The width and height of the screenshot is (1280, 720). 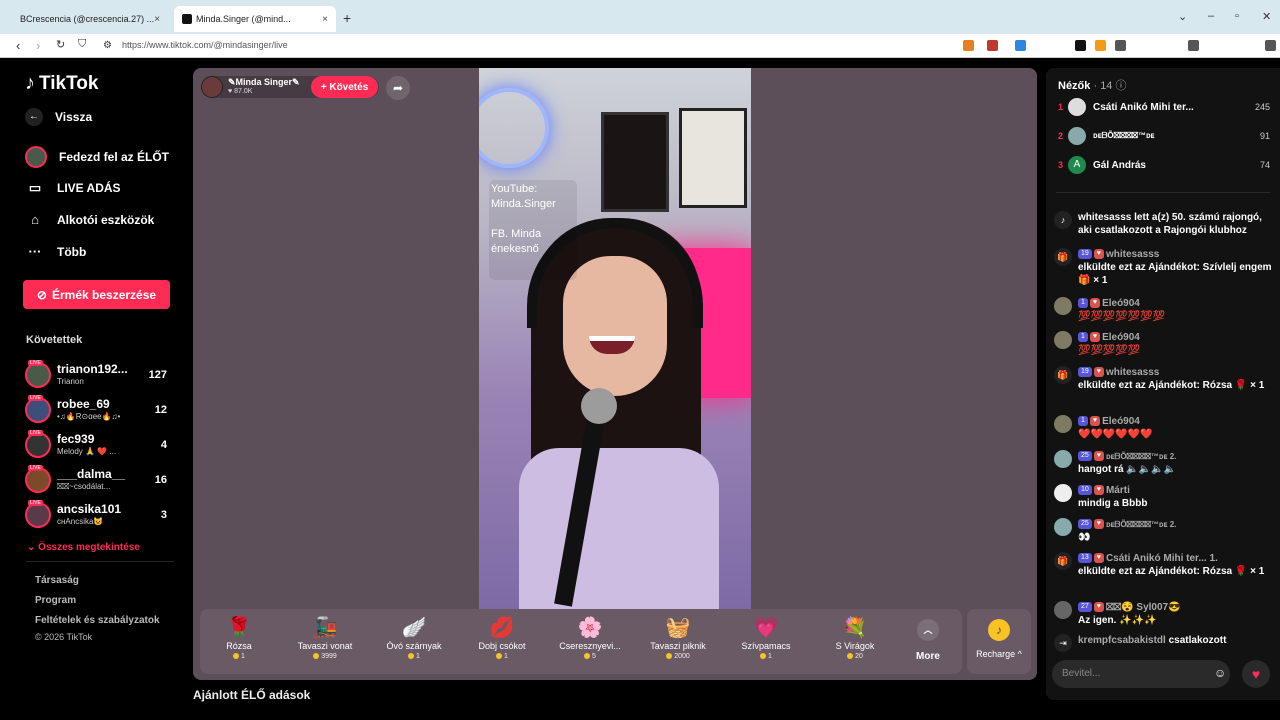 What do you see at coordinates (30, 83) in the screenshot?
I see `tiktok-note-icon: ♪` at bounding box center [30, 83].